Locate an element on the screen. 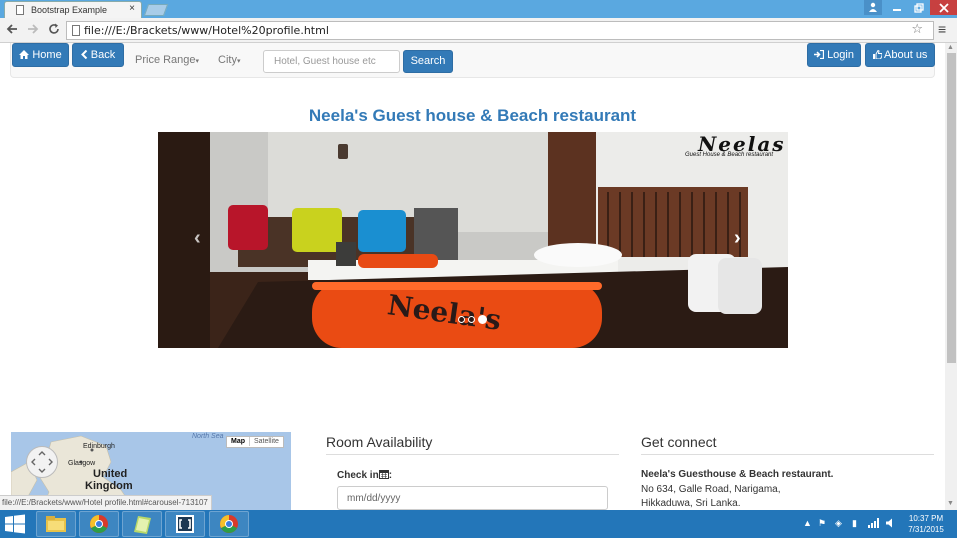 This screenshot has width=957, height=541. get-connect-heading: Get connect is located at coordinates (787, 444).